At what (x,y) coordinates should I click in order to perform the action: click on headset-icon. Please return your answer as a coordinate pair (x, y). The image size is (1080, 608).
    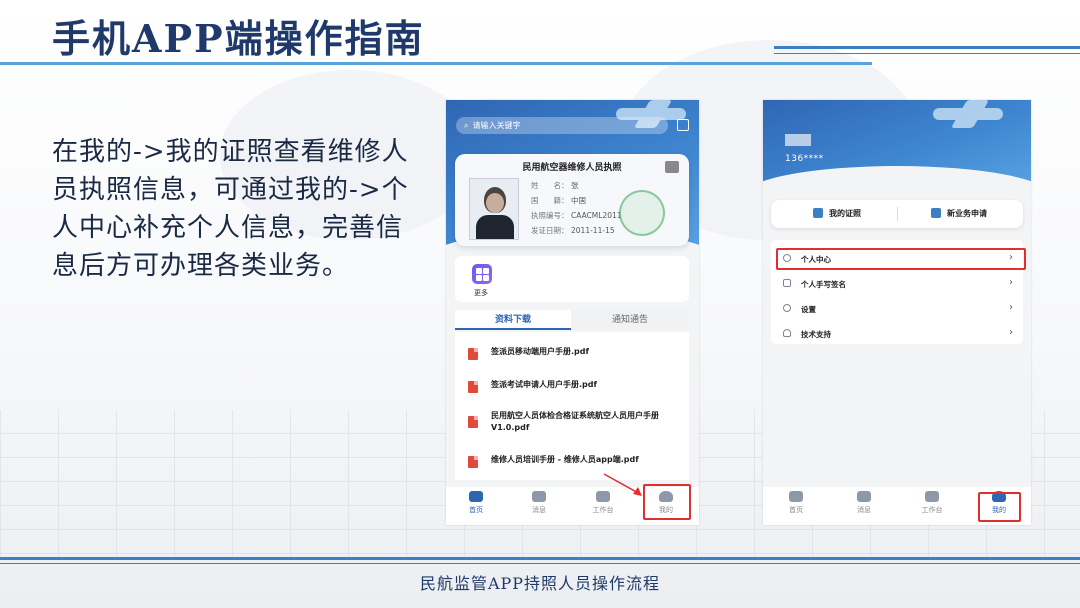
    Looking at the image, I should click on (787, 333).